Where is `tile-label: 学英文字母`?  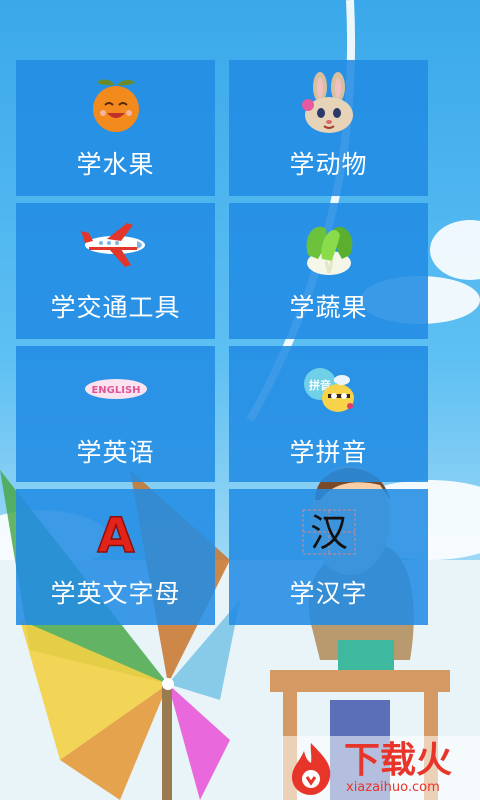 tile-label: 学英文字母 is located at coordinates (115, 593).